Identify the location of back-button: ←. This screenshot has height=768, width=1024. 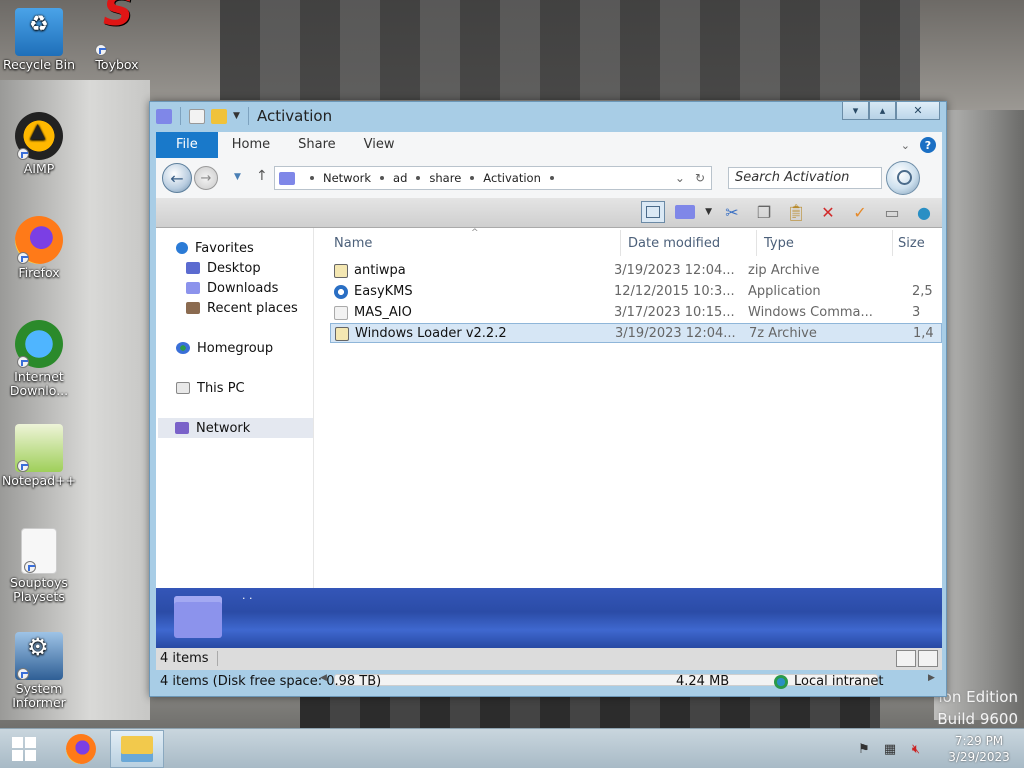
(177, 178).